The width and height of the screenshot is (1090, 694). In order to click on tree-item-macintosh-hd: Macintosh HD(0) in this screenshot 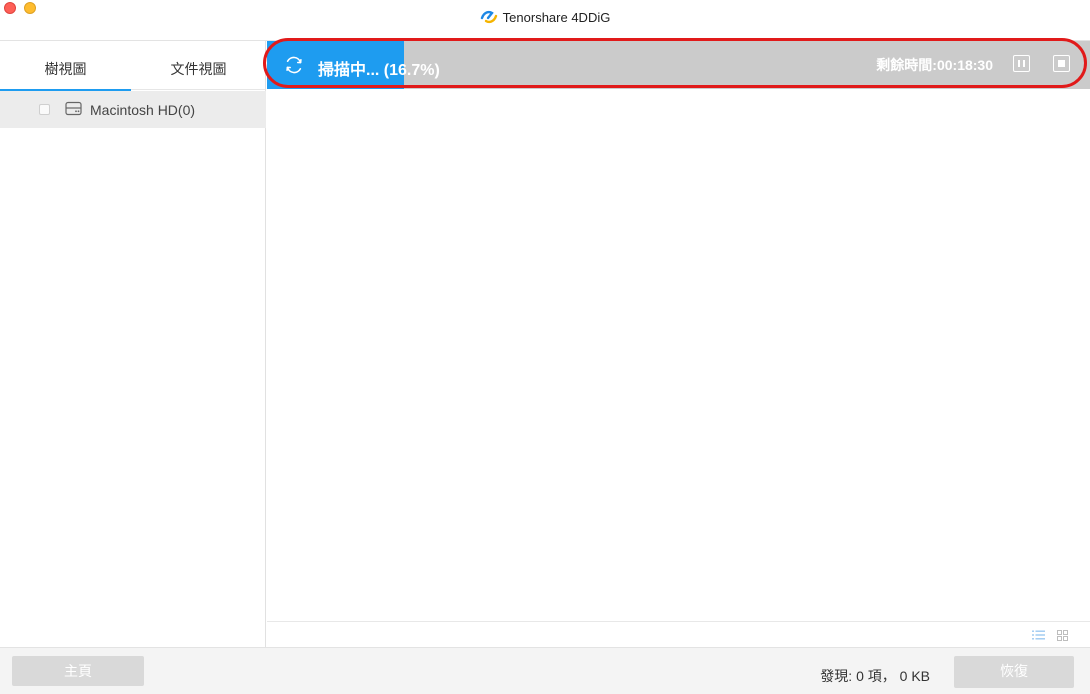, I will do `click(133, 109)`.